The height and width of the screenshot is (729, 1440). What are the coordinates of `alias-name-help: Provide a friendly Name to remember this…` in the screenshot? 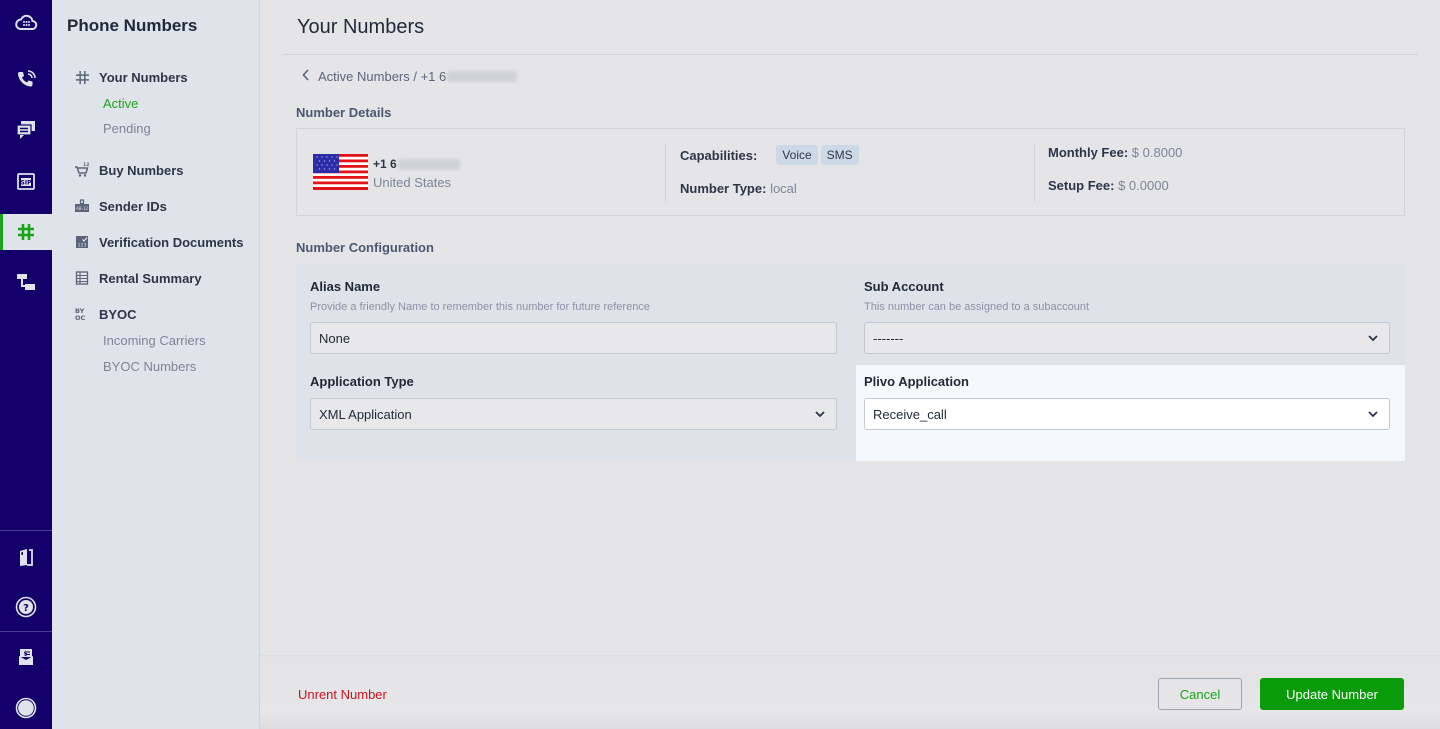 It's located at (480, 307).